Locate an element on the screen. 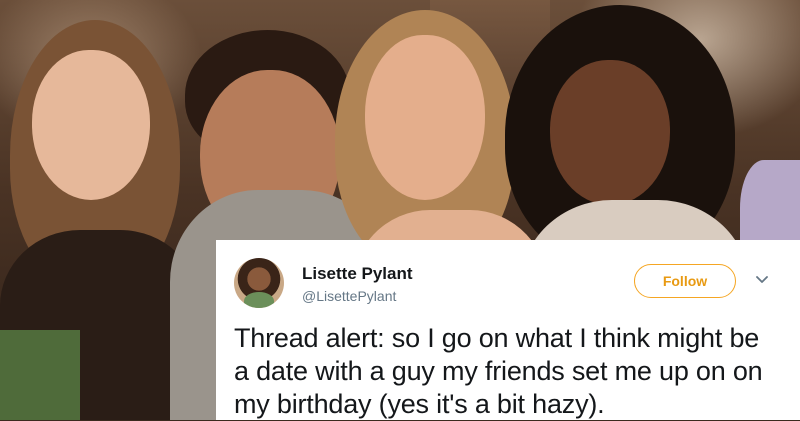 This screenshot has height=421, width=800. follow-button: Follow is located at coordinates (685, 281).